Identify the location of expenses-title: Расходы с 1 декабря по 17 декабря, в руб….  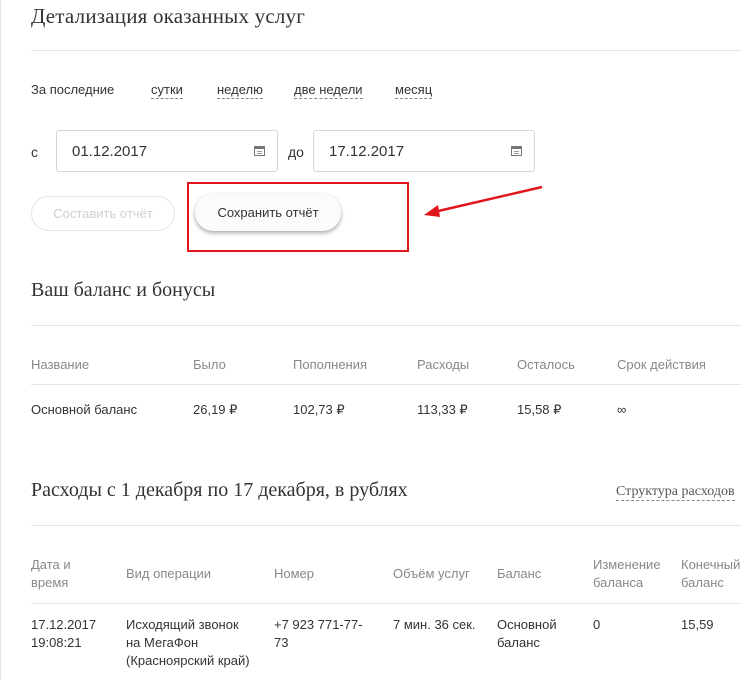
(219, 490).